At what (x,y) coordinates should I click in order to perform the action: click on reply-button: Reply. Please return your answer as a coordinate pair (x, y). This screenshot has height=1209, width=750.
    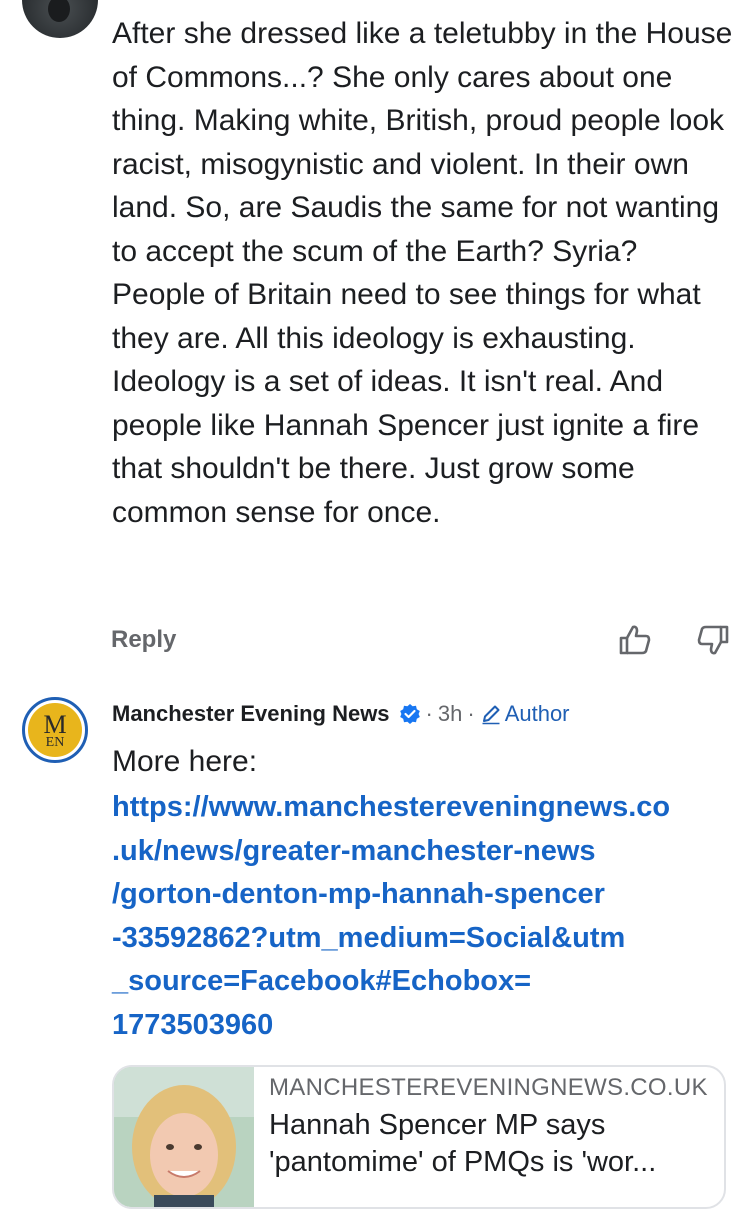
    Looking at the image, I should click on (143, 640).